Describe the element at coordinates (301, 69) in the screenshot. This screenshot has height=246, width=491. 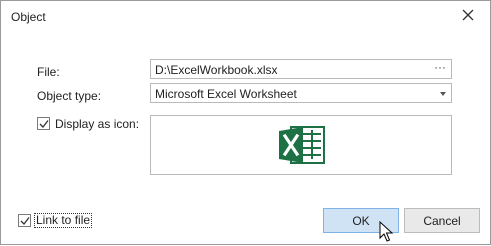
I see `file-field: D:\ExcelWorkbook.xlsx ···` at that location.